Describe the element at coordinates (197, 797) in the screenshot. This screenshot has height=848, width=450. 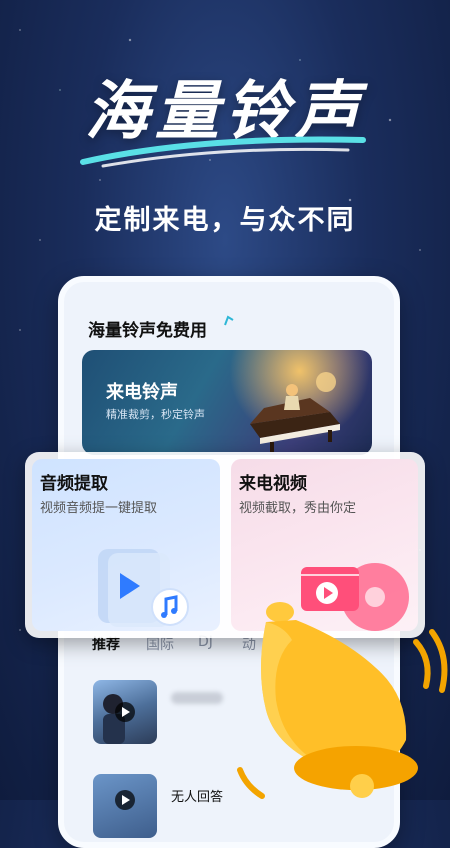
I see `song-title: 无人回答` at that location.